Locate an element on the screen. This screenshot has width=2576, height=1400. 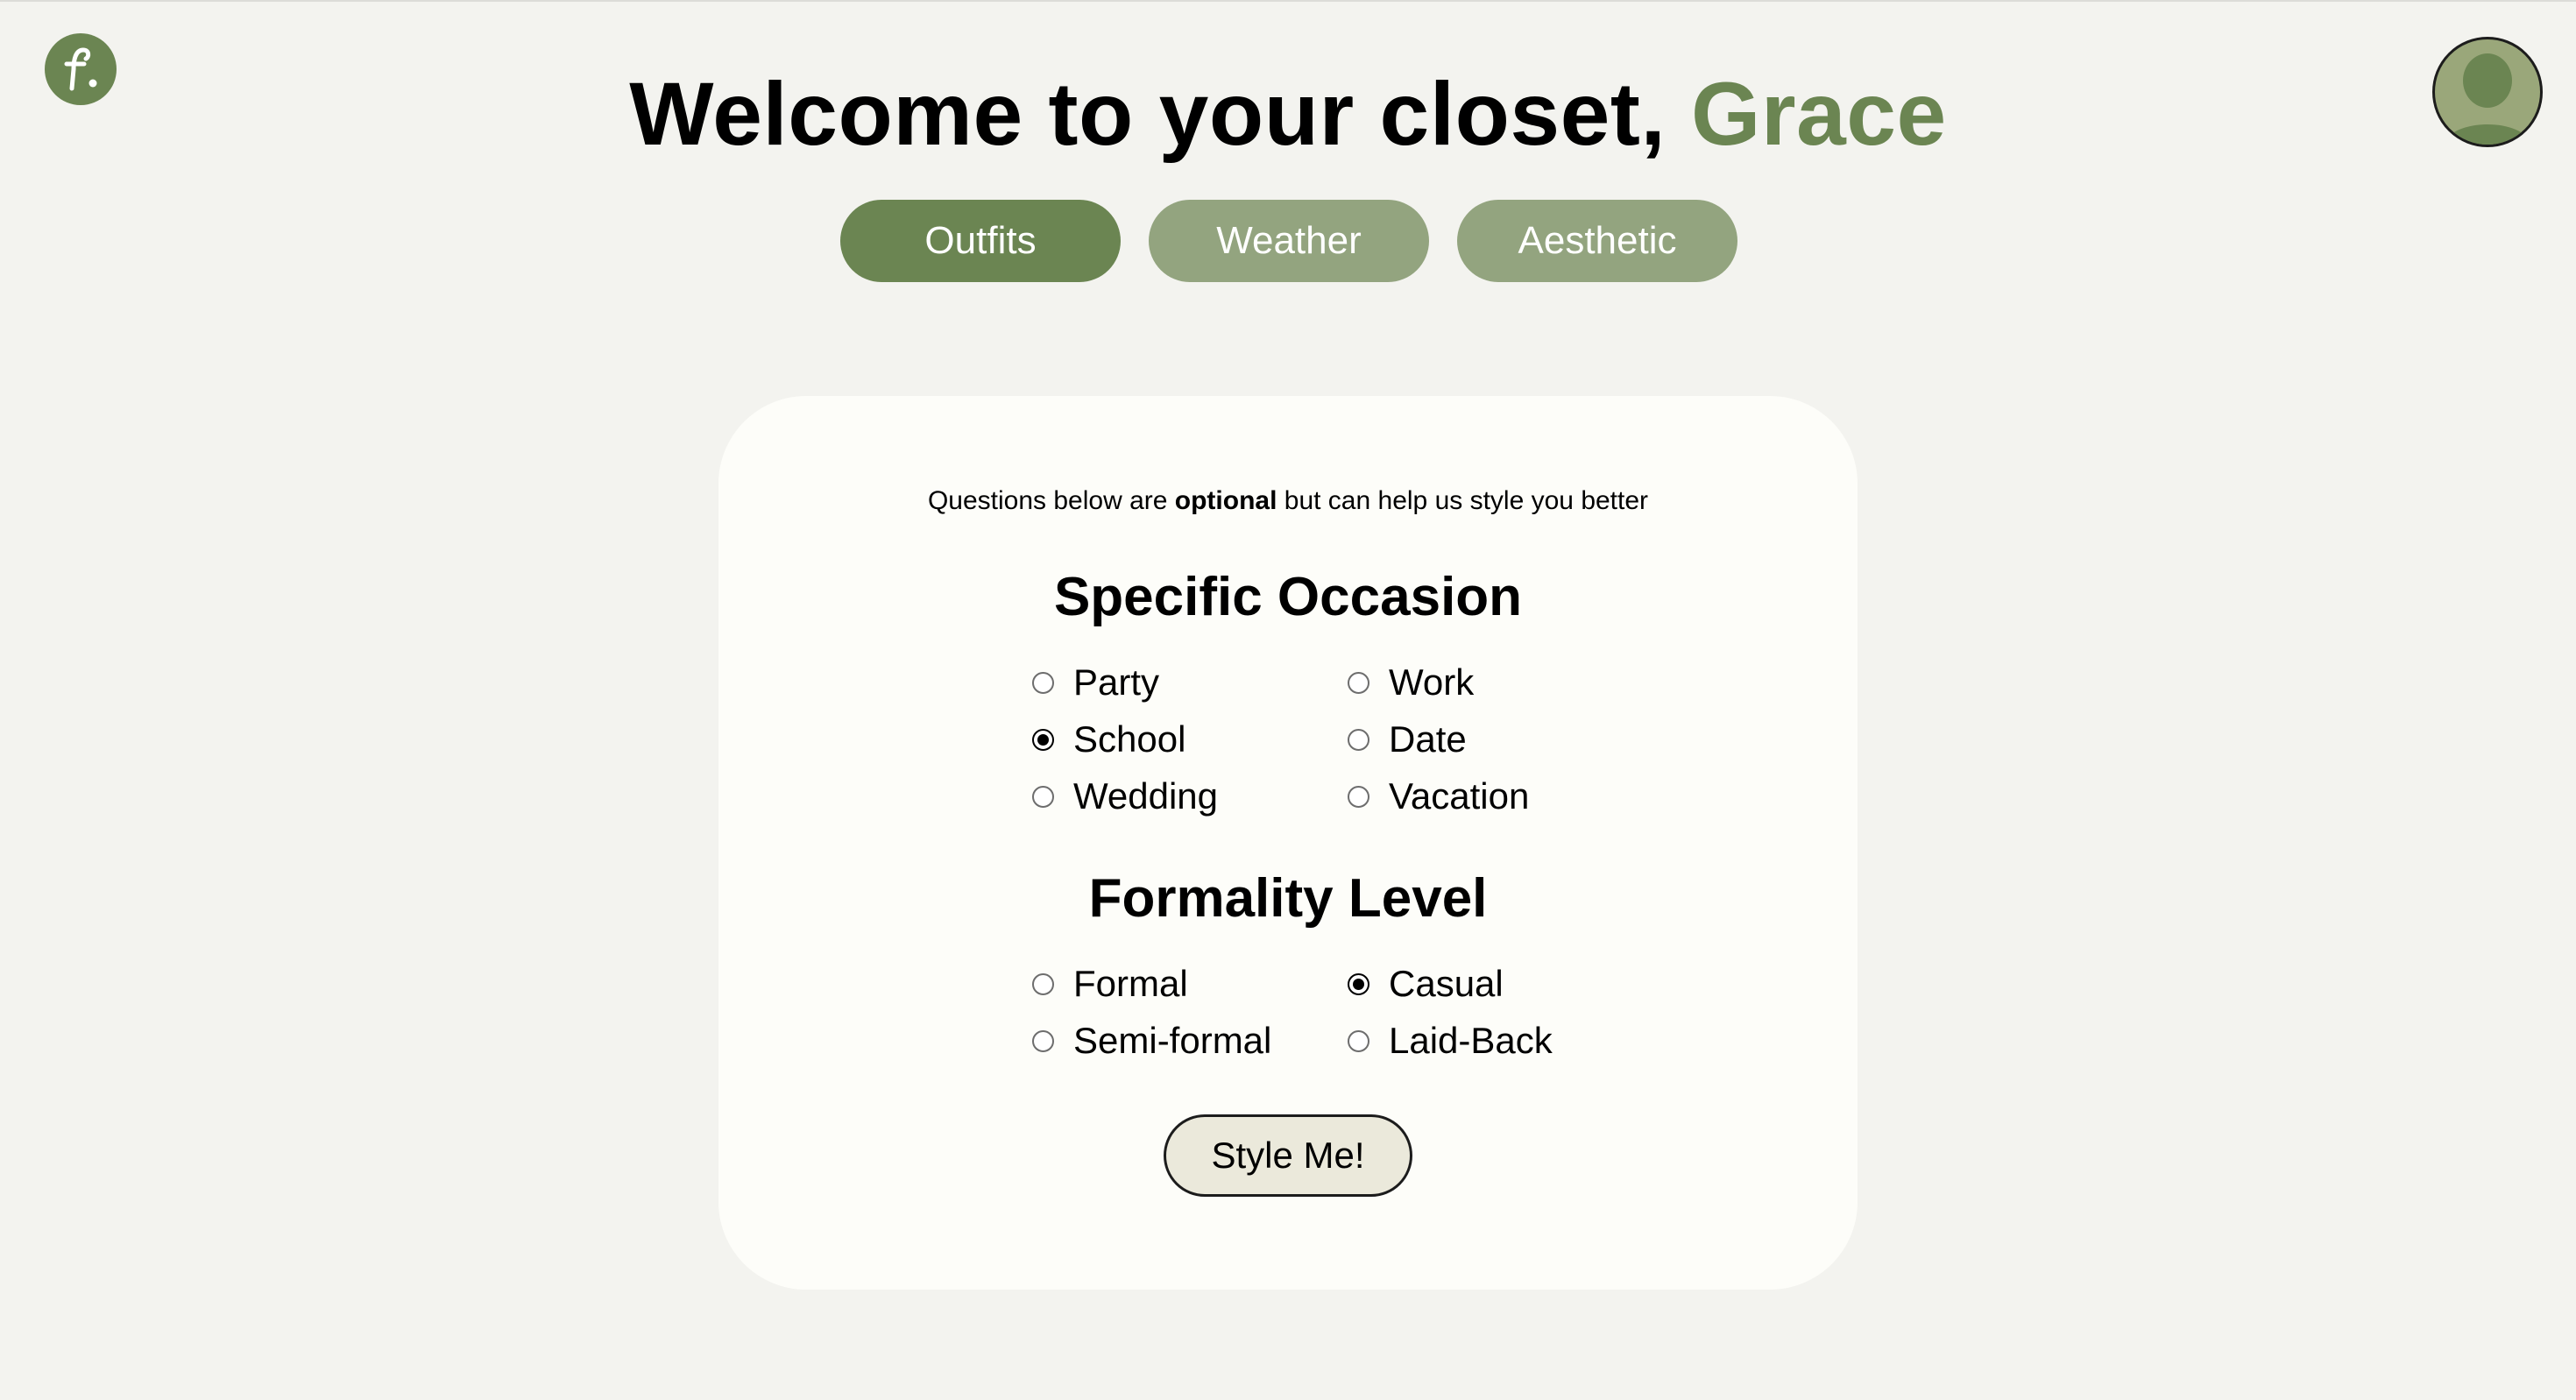
title-prefix: Welcome to your closet, is located at coordinates (1160, 114).